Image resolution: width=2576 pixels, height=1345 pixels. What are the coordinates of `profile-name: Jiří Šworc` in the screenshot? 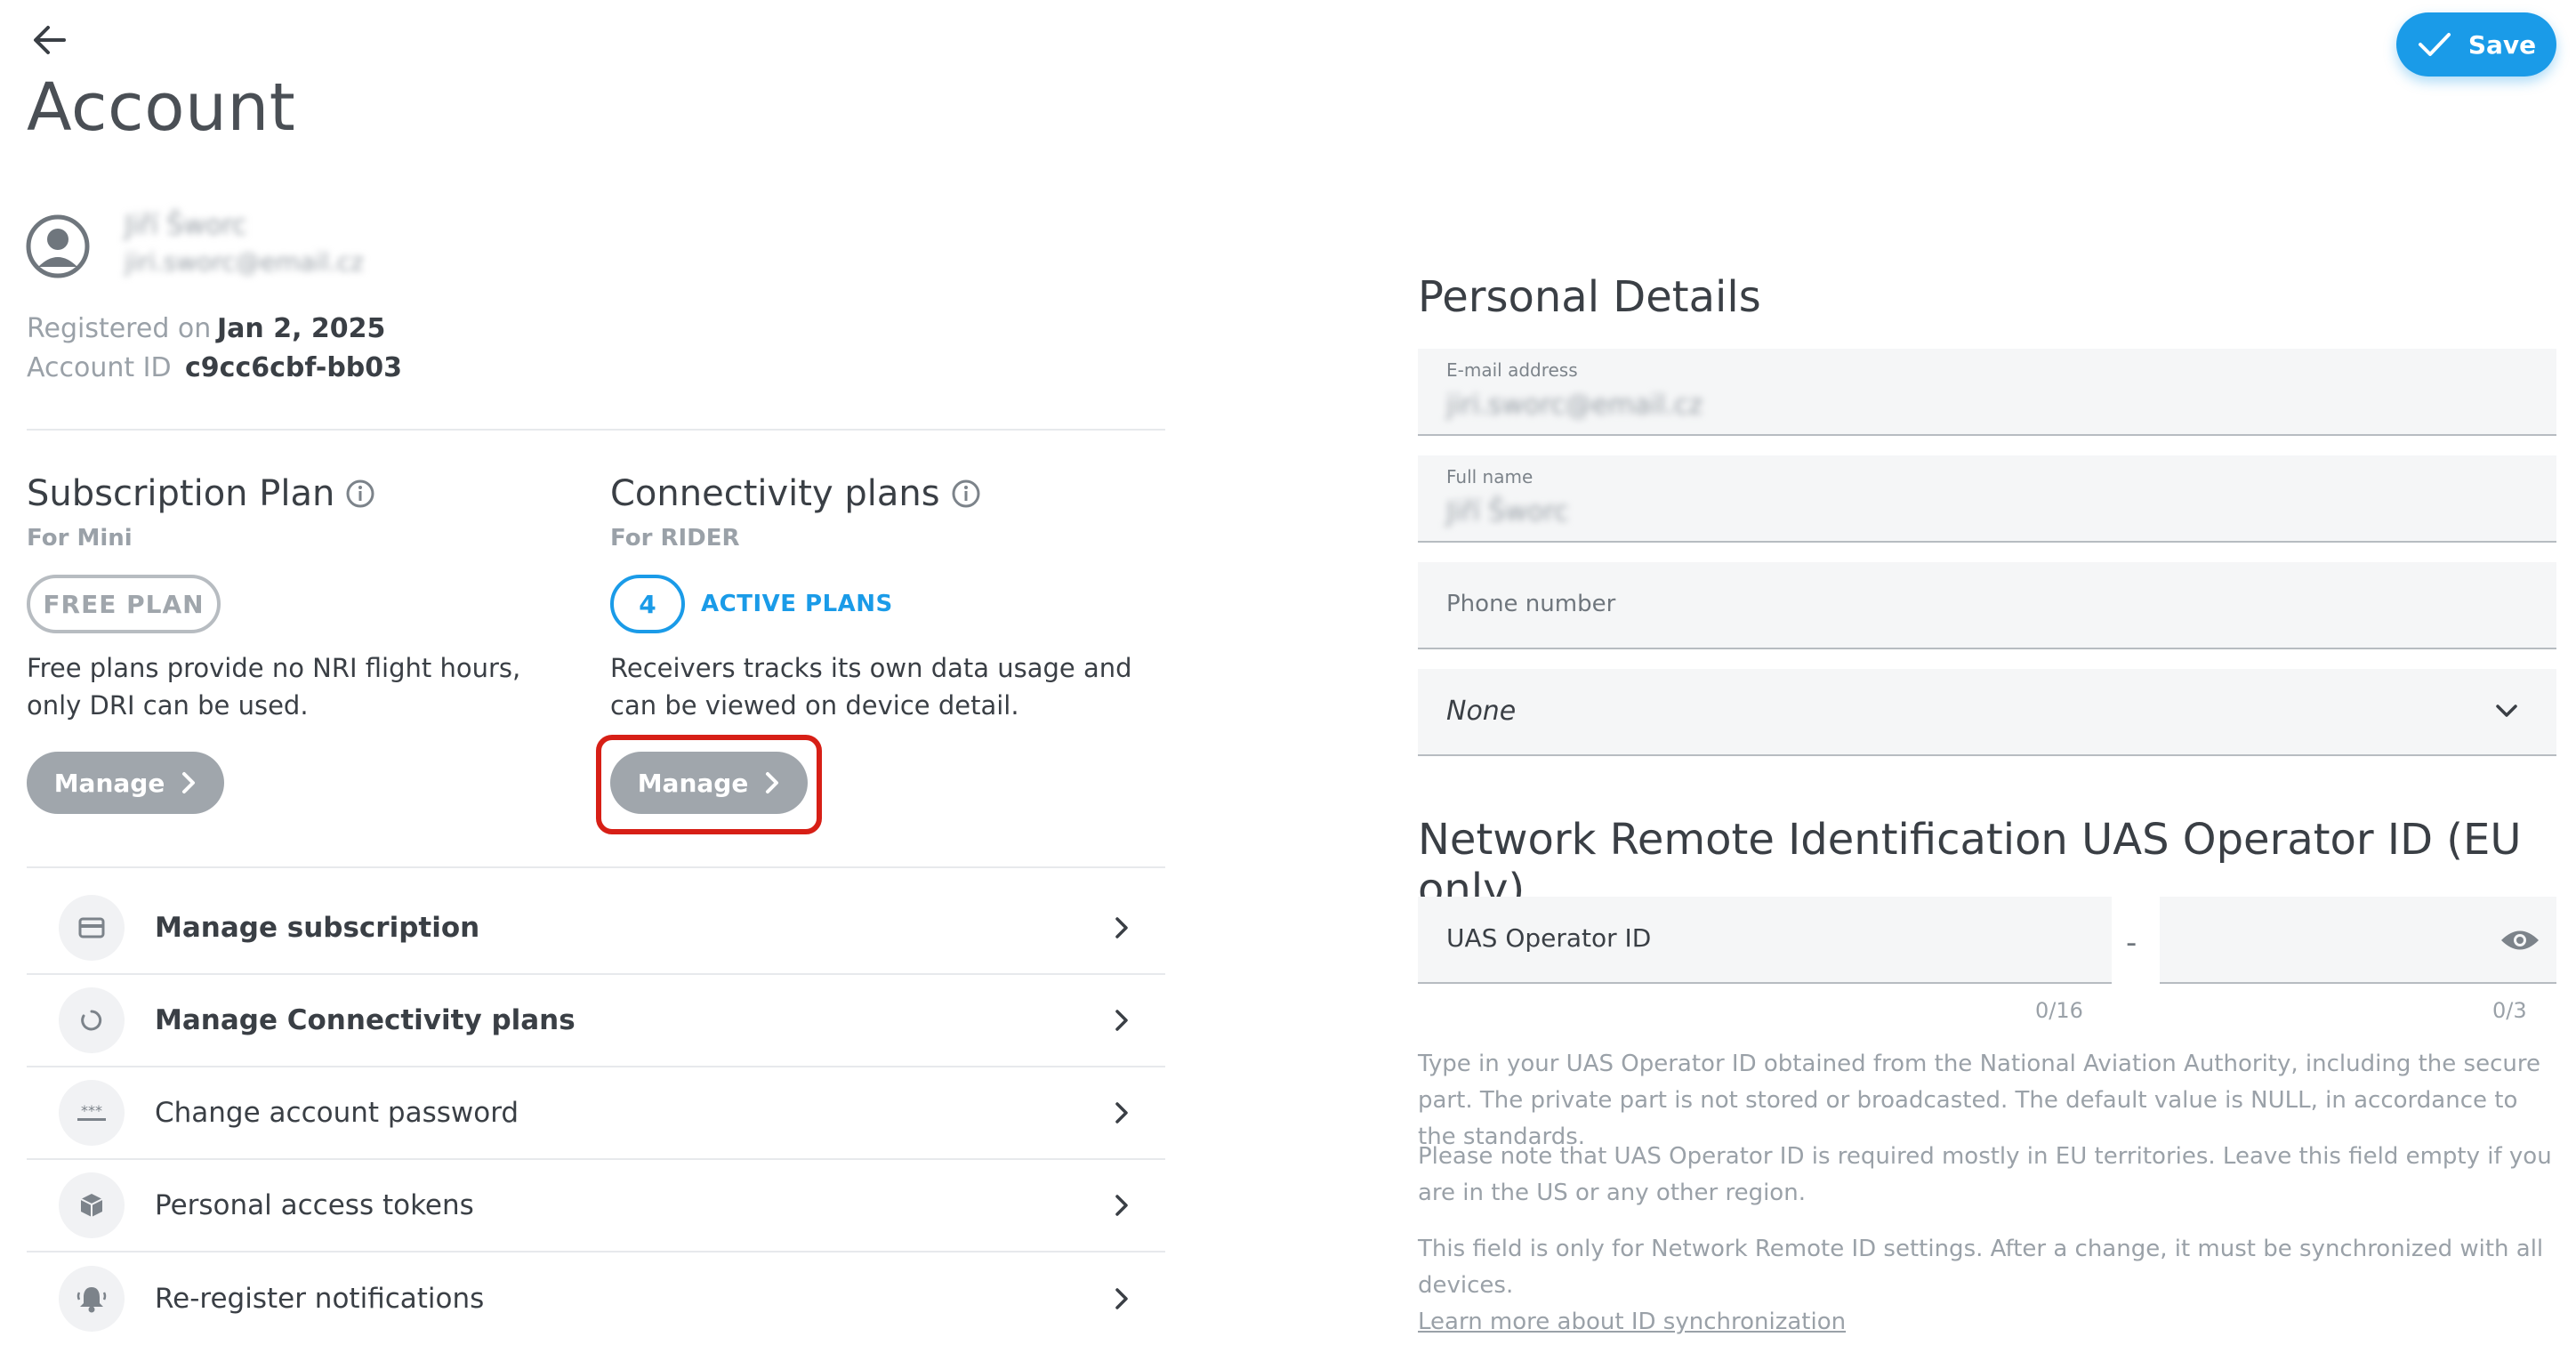 It's located at (186, 225).